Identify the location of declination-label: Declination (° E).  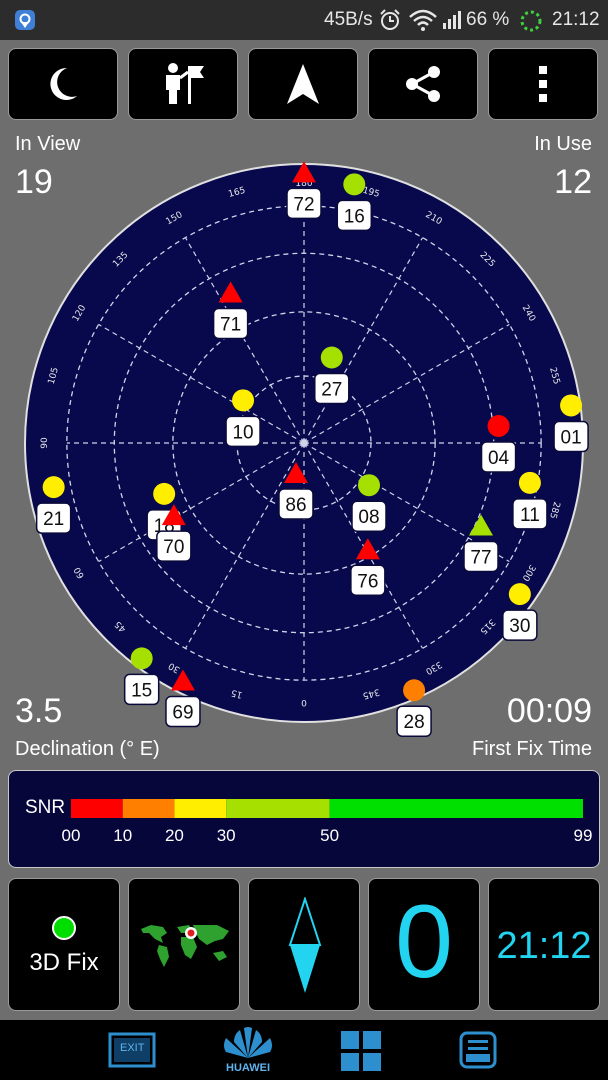
(87, 749).